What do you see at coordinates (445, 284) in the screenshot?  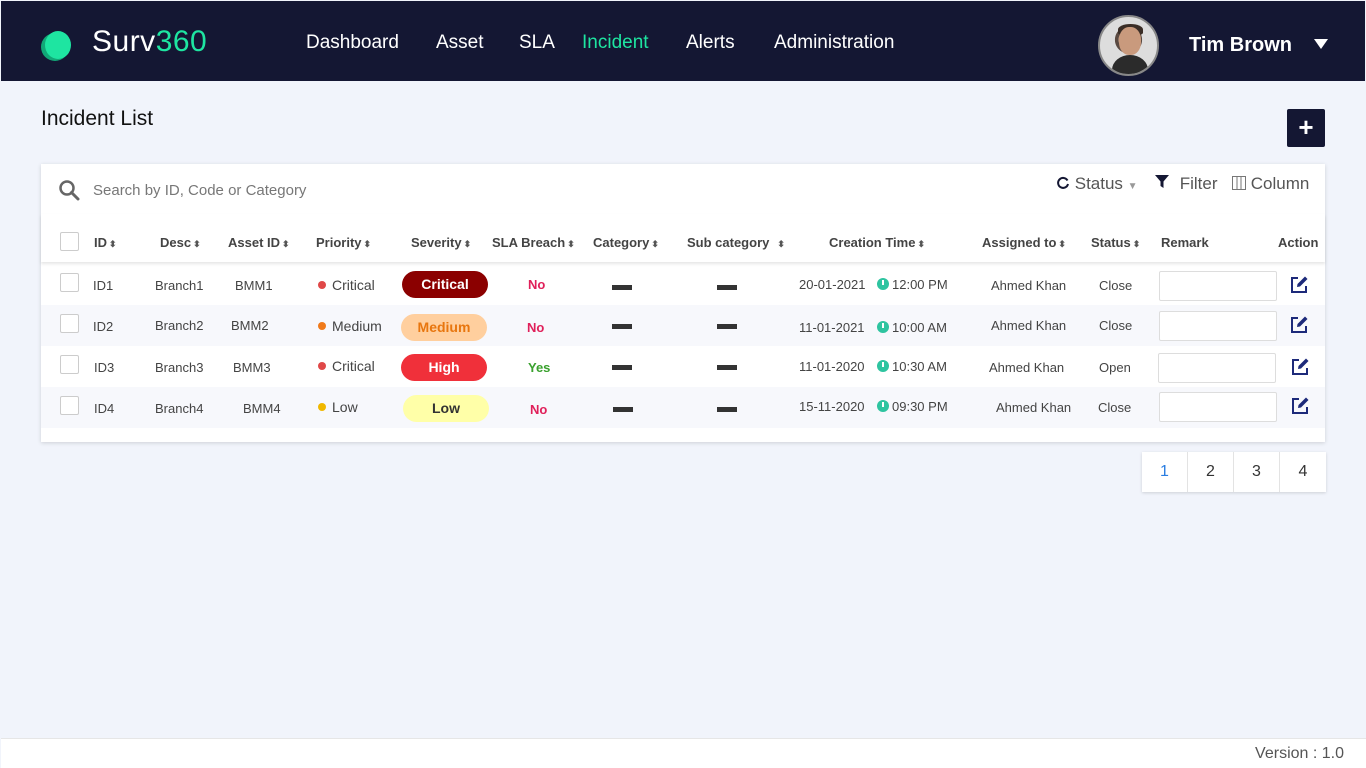 I see `severity-badge: Critical` at bounding box center [445, 284].